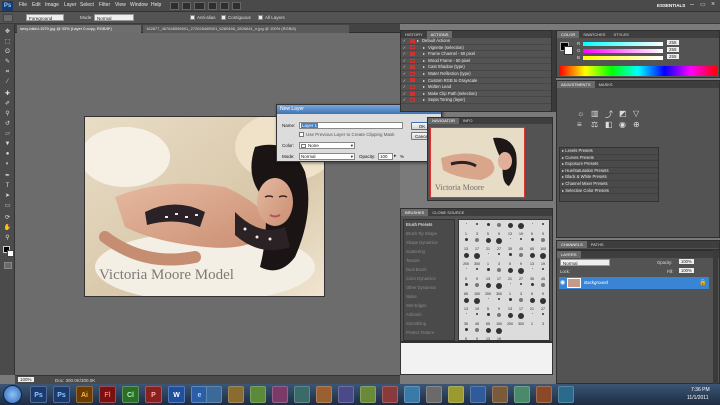 Image resolution: width=720 pixels, height=405 pixels. Describe the element at coordinates (7, 186) in the screenshot. I see `type-tool-icon: T` at that location.